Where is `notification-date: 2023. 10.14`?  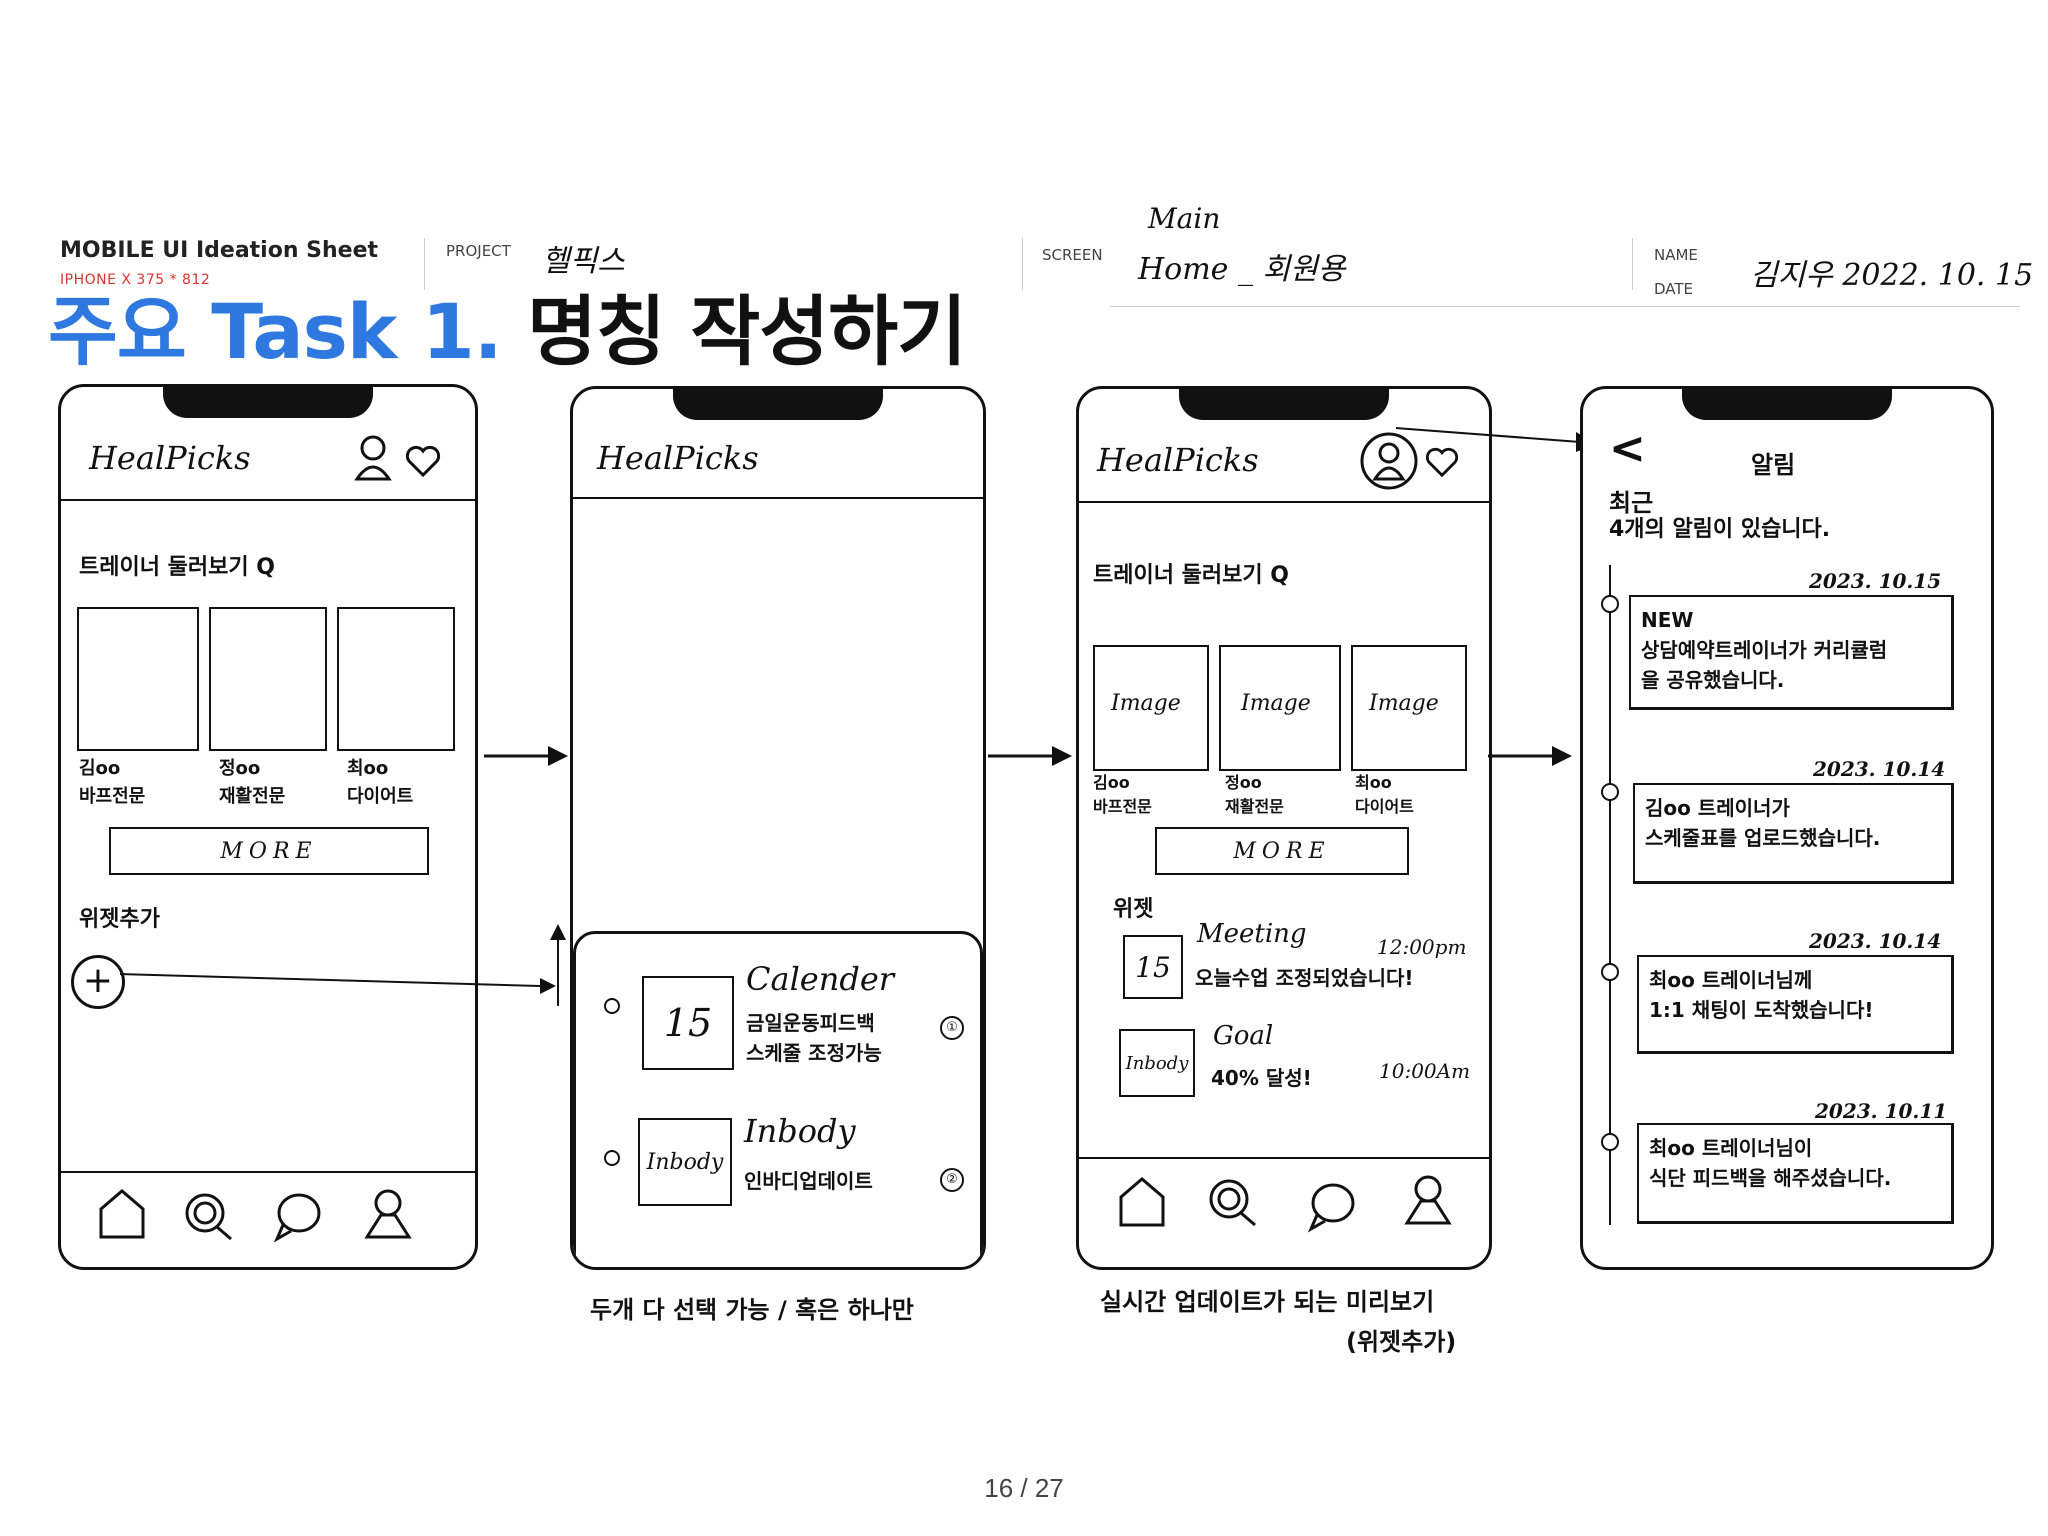 notification-date: 2023. 10.14 is located at coordinates (1875, 941).